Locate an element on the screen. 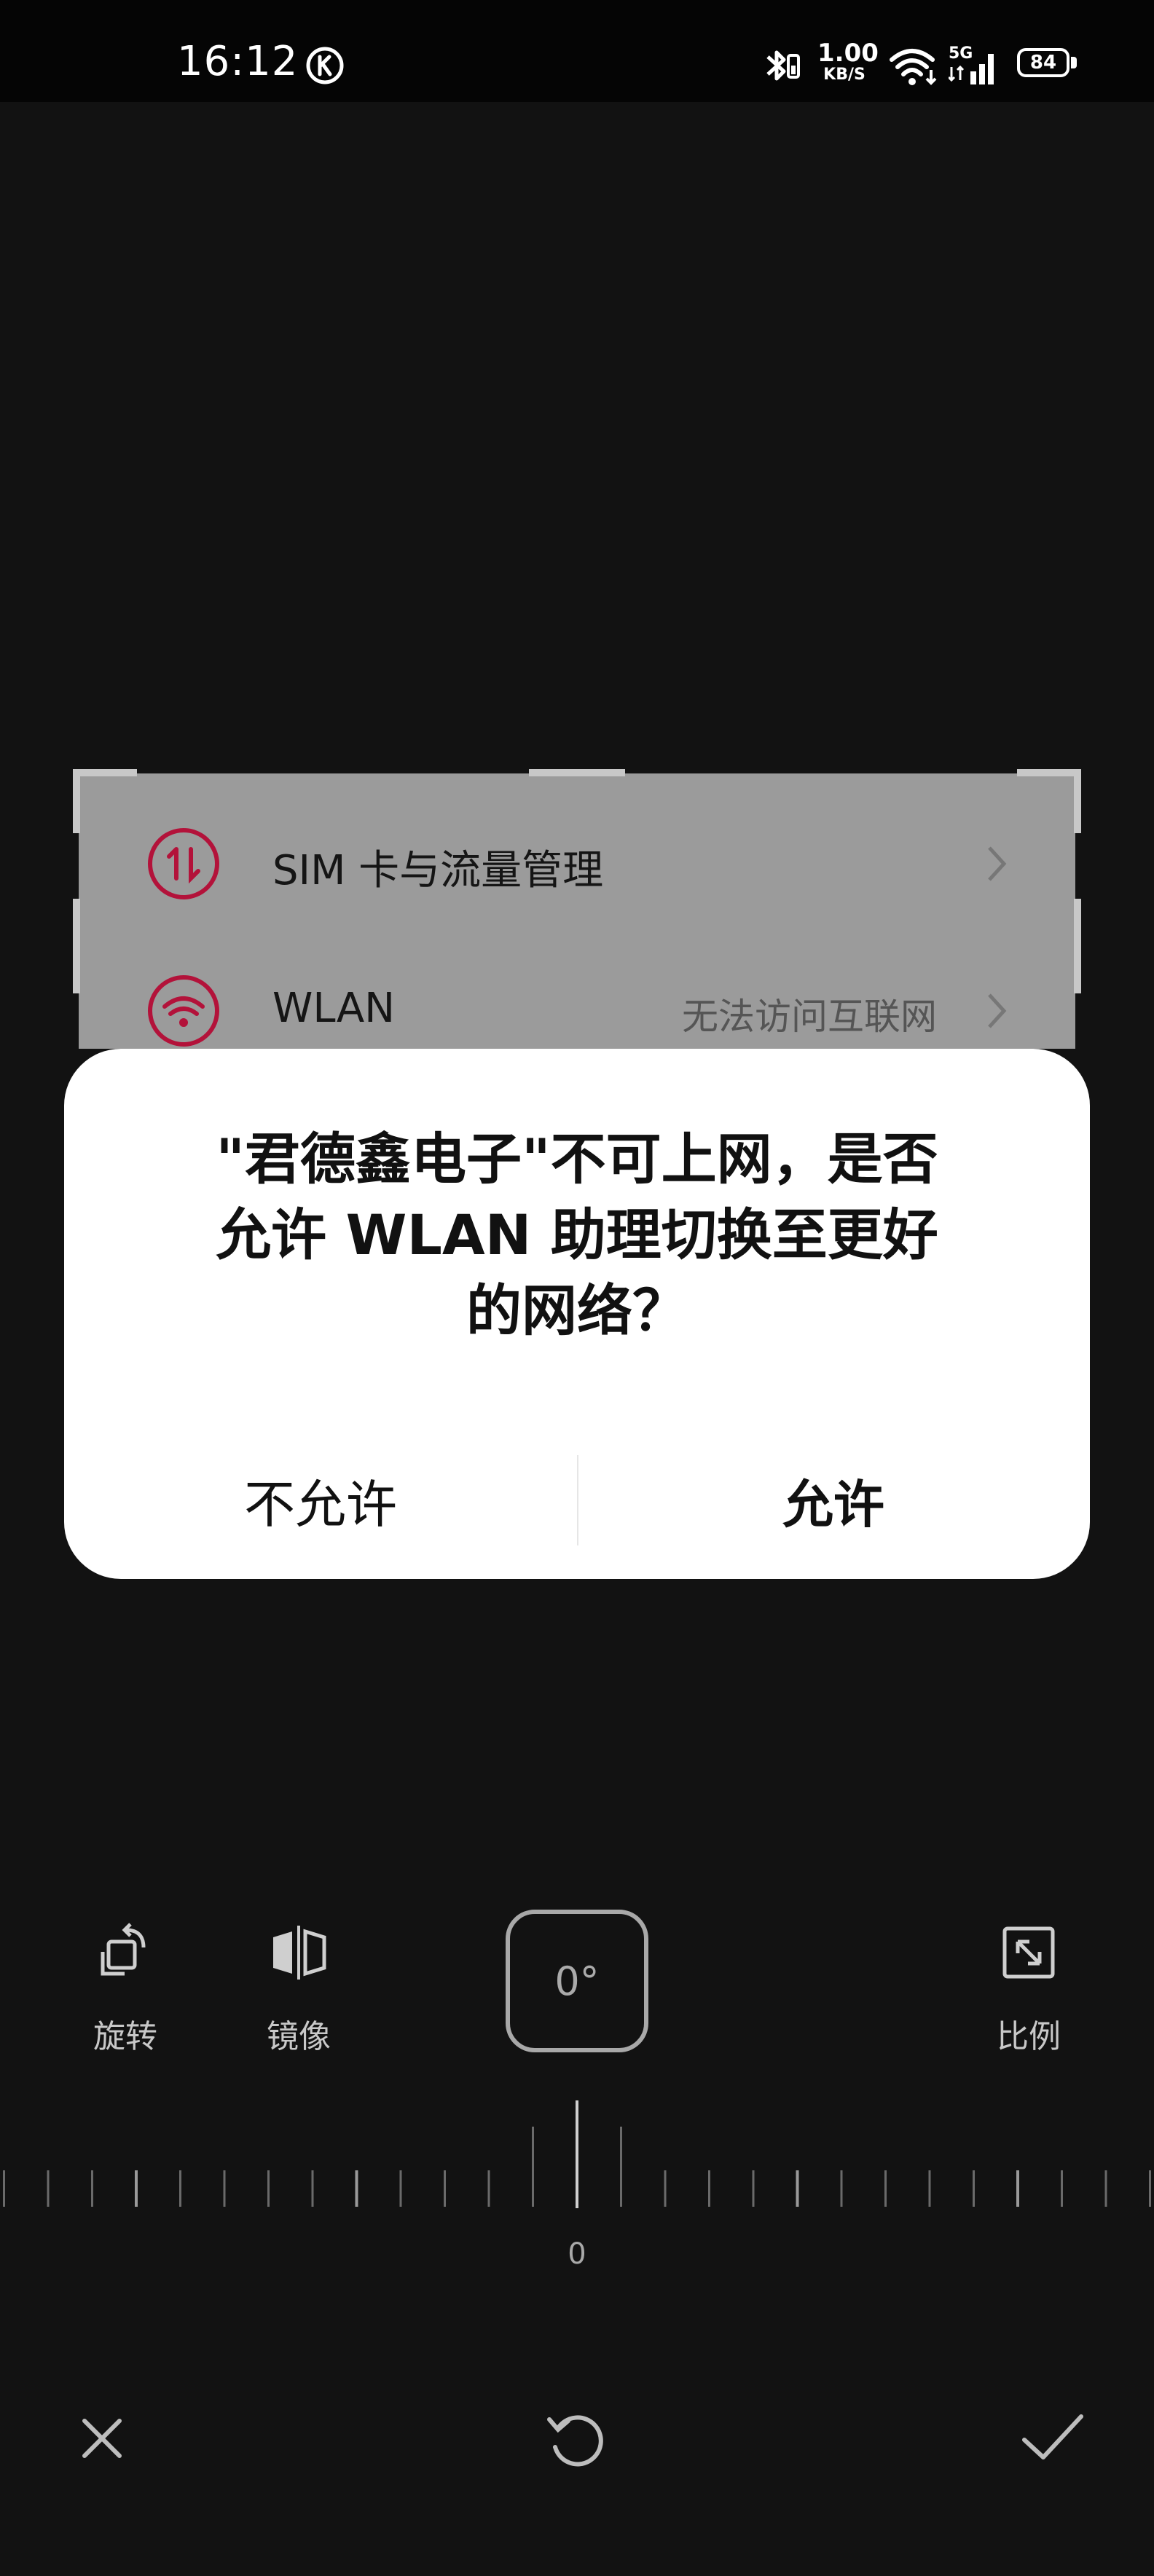 This screenshot has width=1154, height=2576. angle-ruler-slider is located at coordinates (577, 2156).